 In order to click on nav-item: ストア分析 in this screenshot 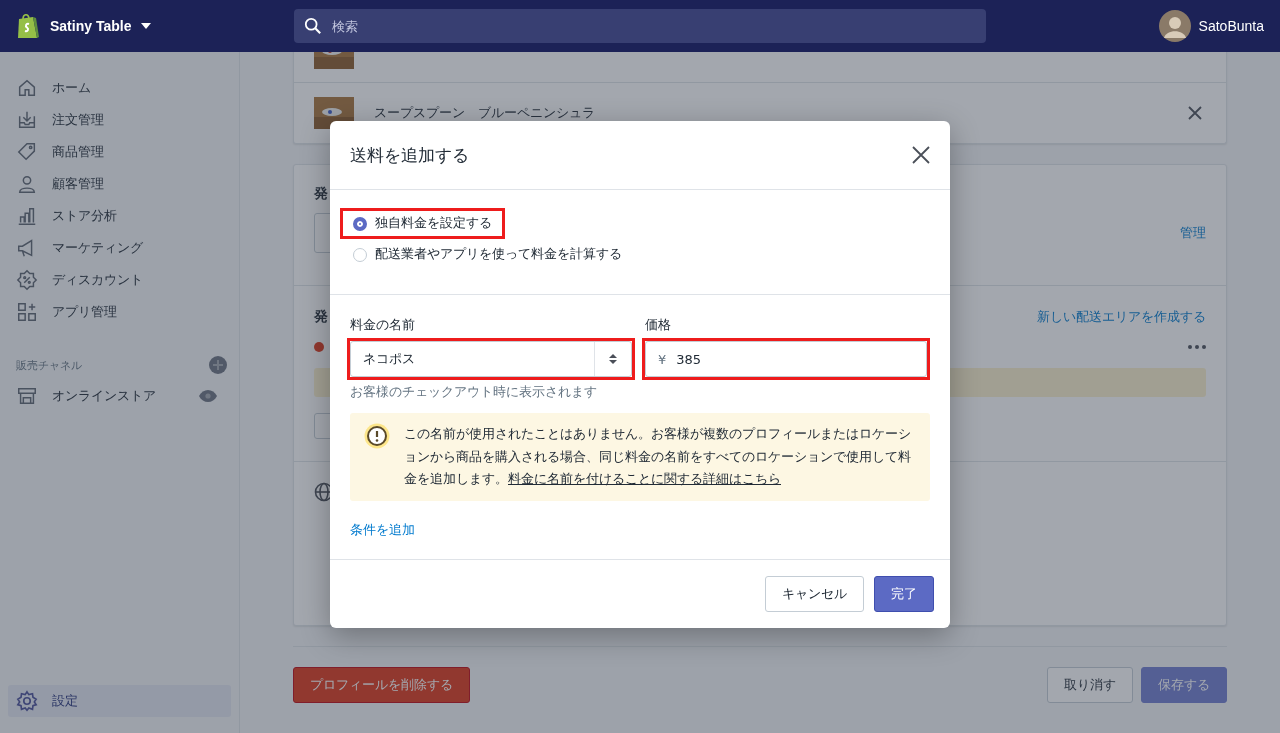, I will do `click(119, 216)`.